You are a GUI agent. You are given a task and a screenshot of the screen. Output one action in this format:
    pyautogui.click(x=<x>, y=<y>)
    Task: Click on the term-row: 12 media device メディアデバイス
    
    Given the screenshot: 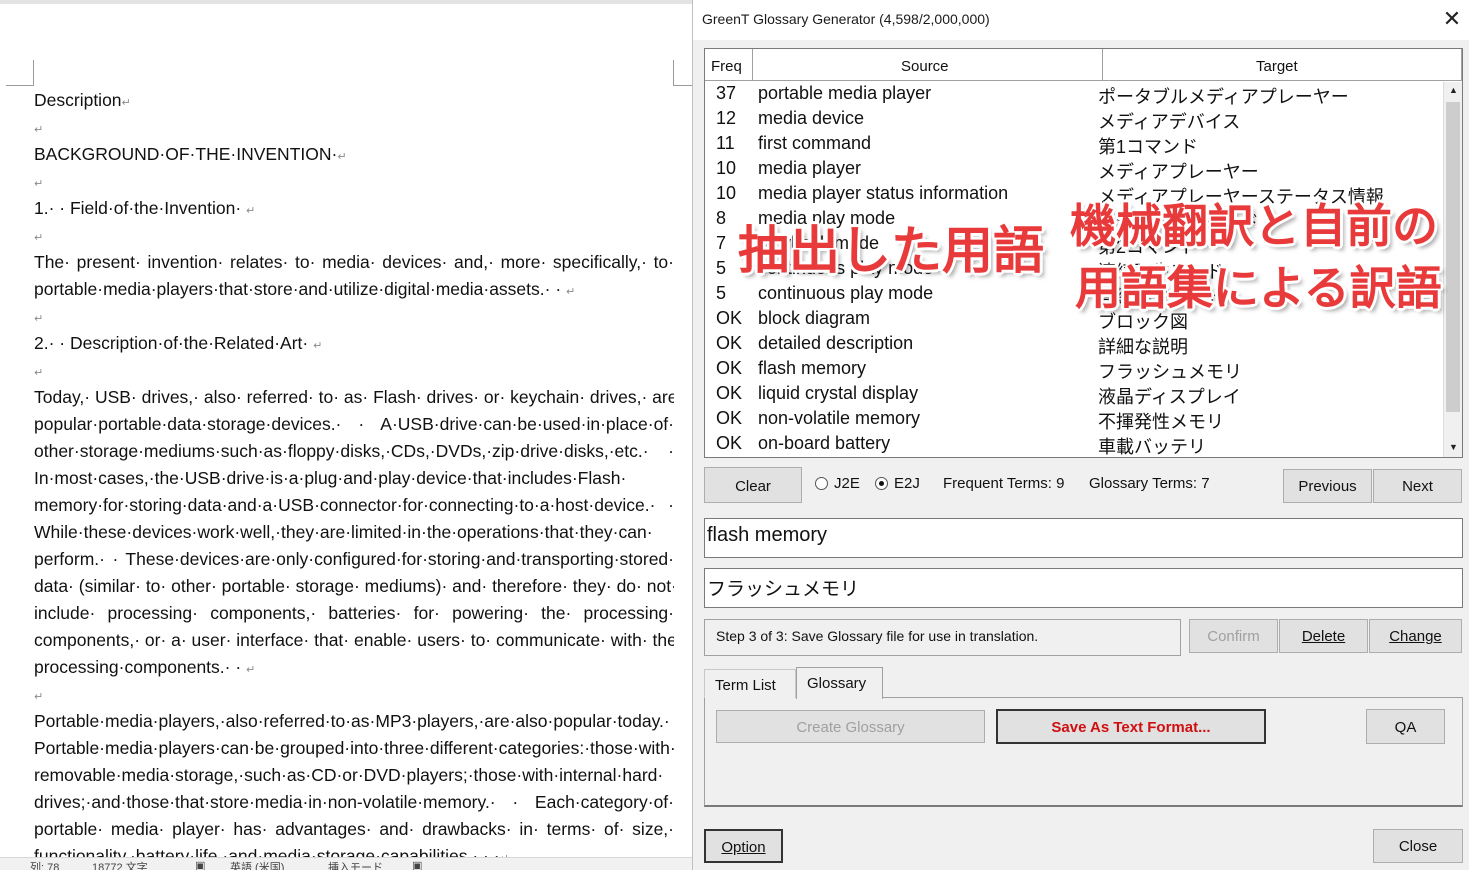 What is the action you would take?
    pyautogui.click(x=1074, y=119)
    